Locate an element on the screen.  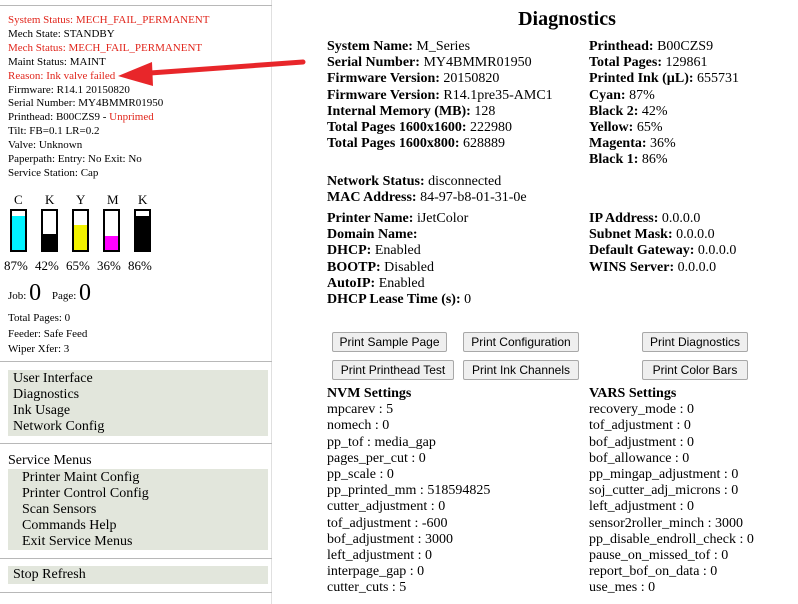
annotation-arrow-icon is located at coordinates (212, 72).